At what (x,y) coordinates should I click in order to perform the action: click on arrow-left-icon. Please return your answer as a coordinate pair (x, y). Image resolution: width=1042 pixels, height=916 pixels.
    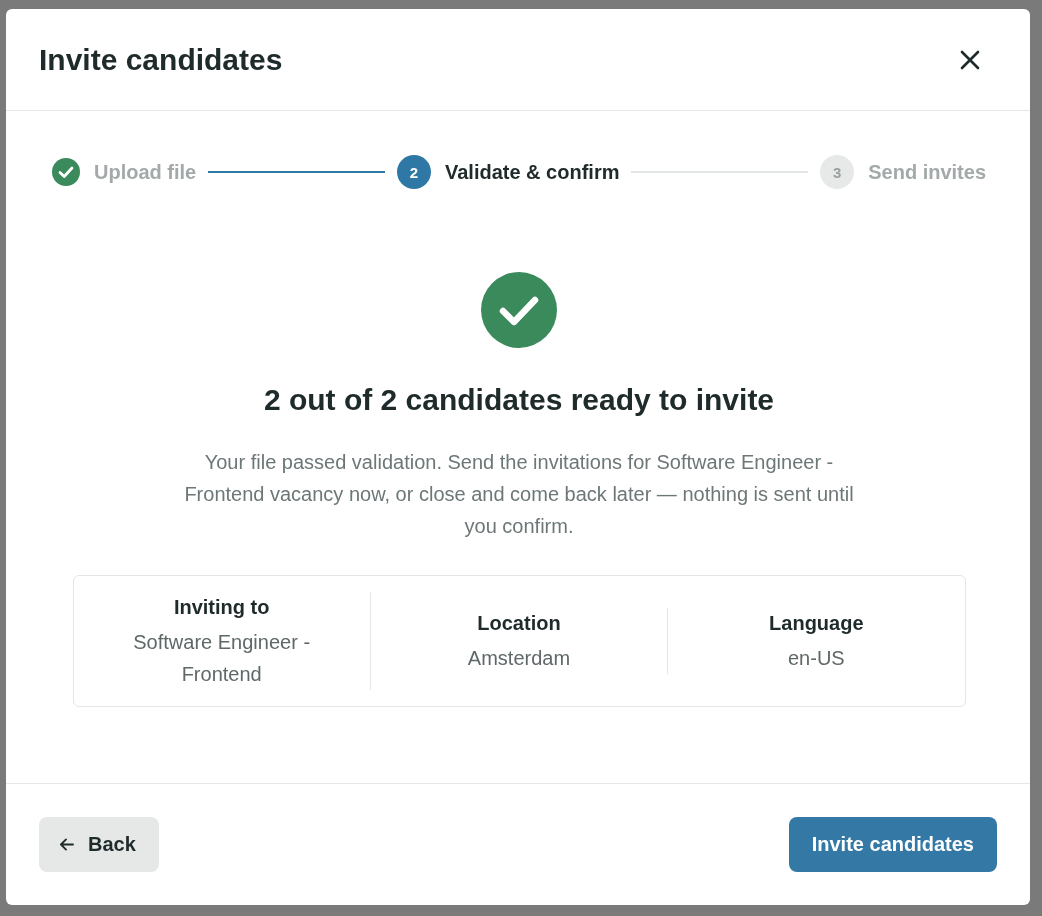
    Looking at the image, I should click on (66, 844).